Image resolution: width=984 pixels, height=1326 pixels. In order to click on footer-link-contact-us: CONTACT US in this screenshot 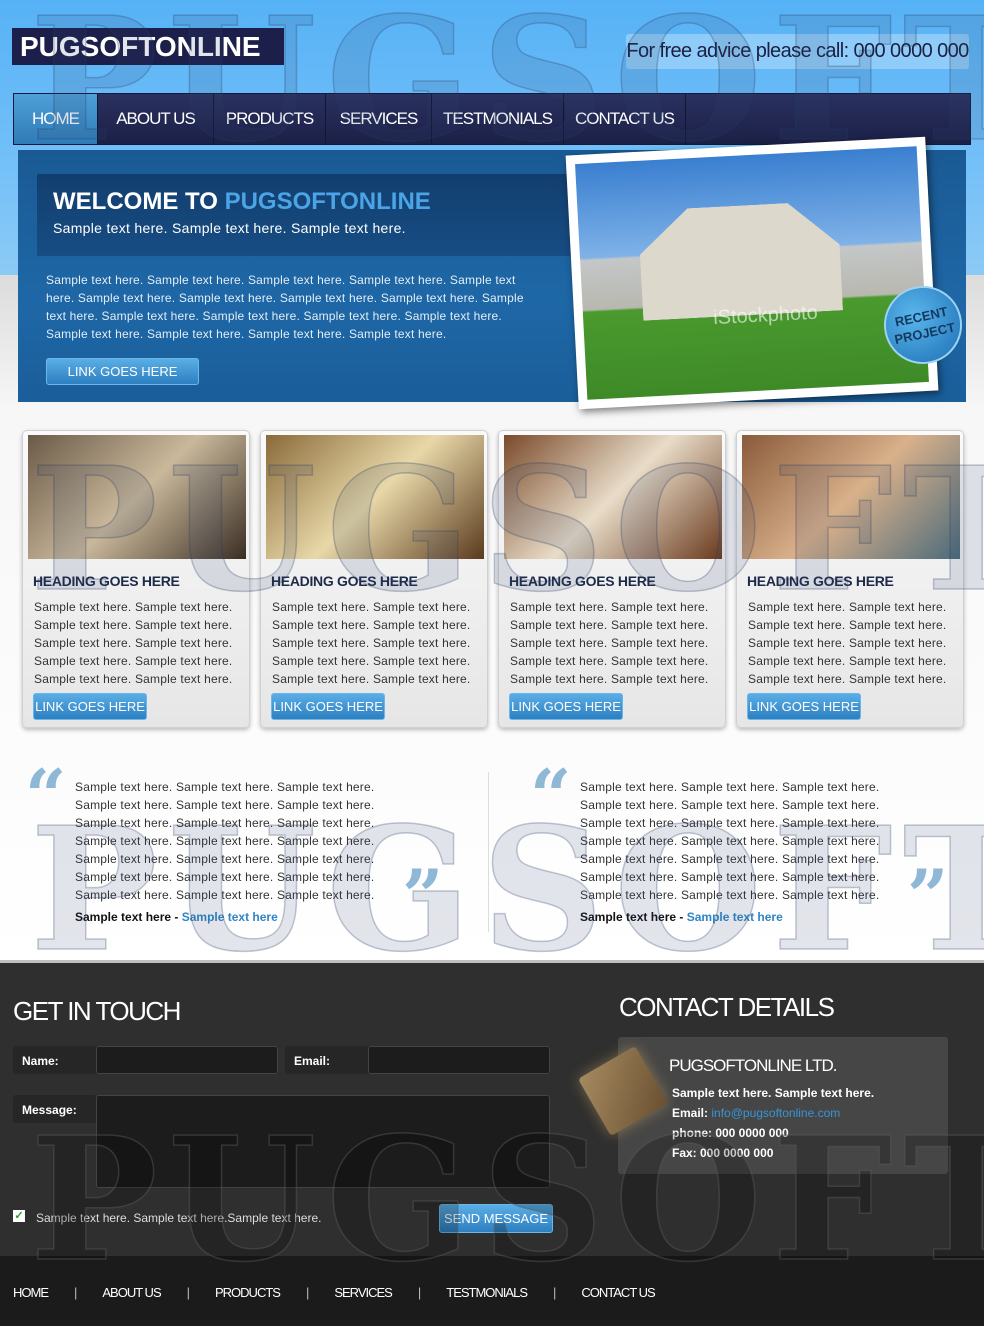, I will do `click(618, 1292)`.